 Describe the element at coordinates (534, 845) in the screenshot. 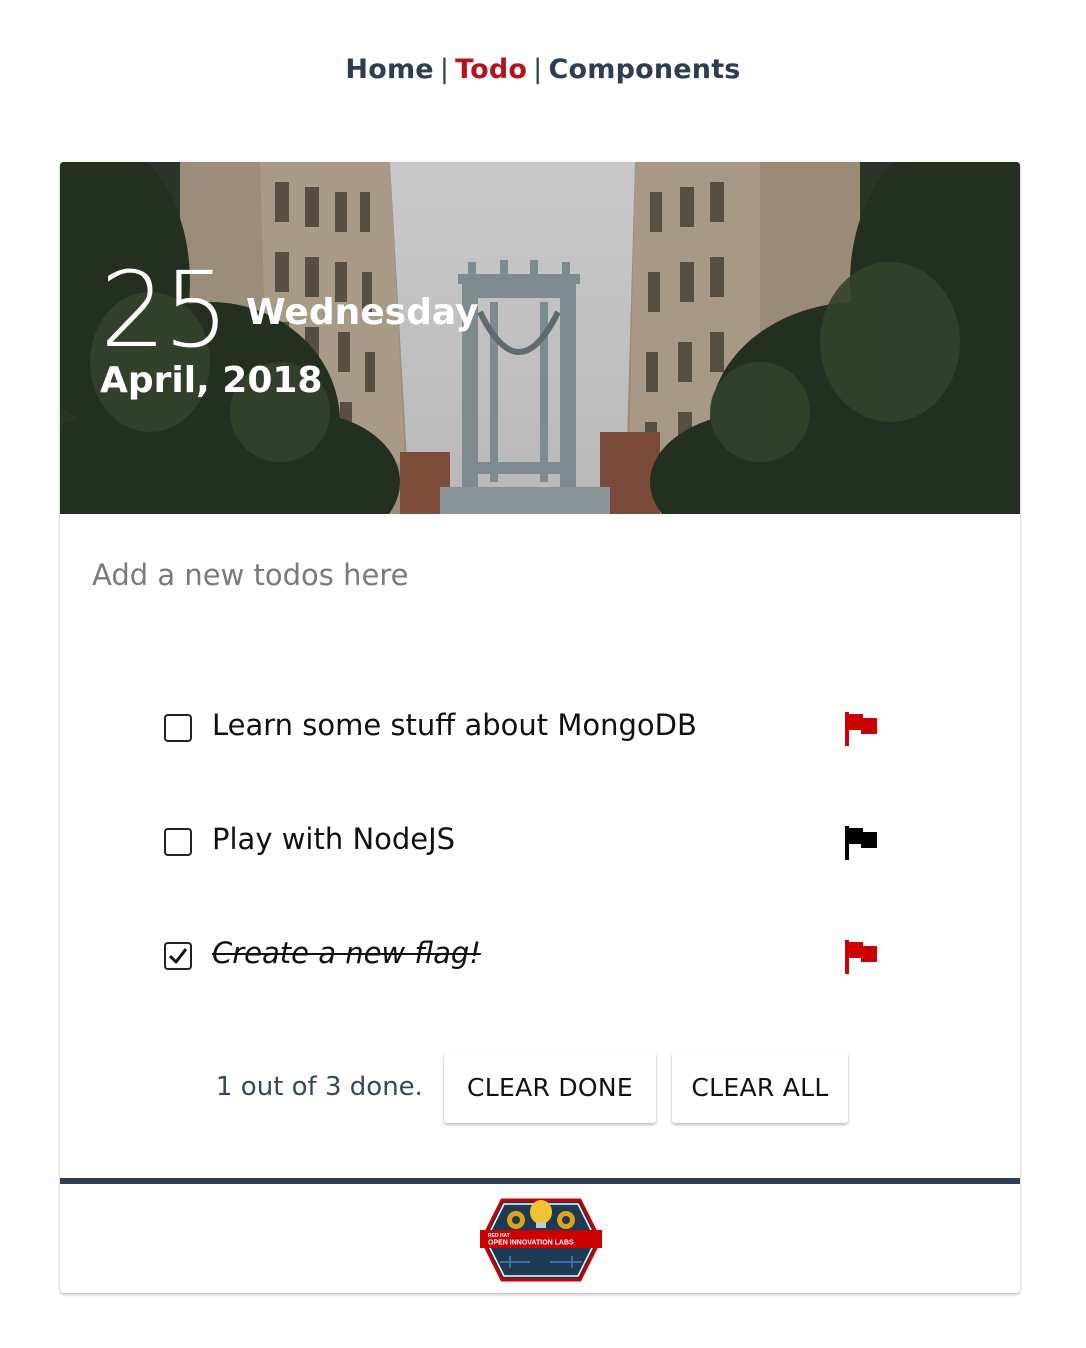

I see `todo-item: Play with NodeJS` at that location.